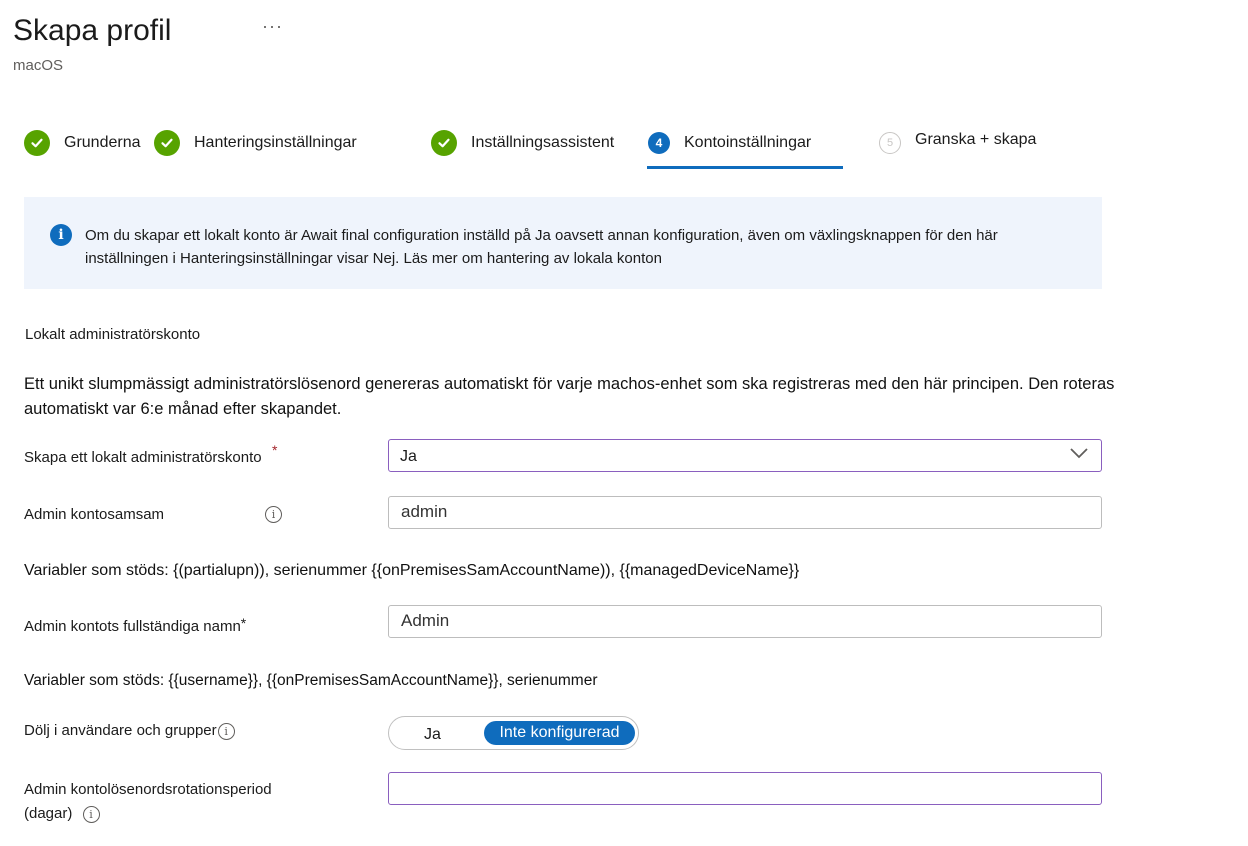 The width and height of the screenshot is (1248, 846). Describe the element at coordinates (976, 139) in the screenshot. I see `step-label: Granska + skapa` at that location.